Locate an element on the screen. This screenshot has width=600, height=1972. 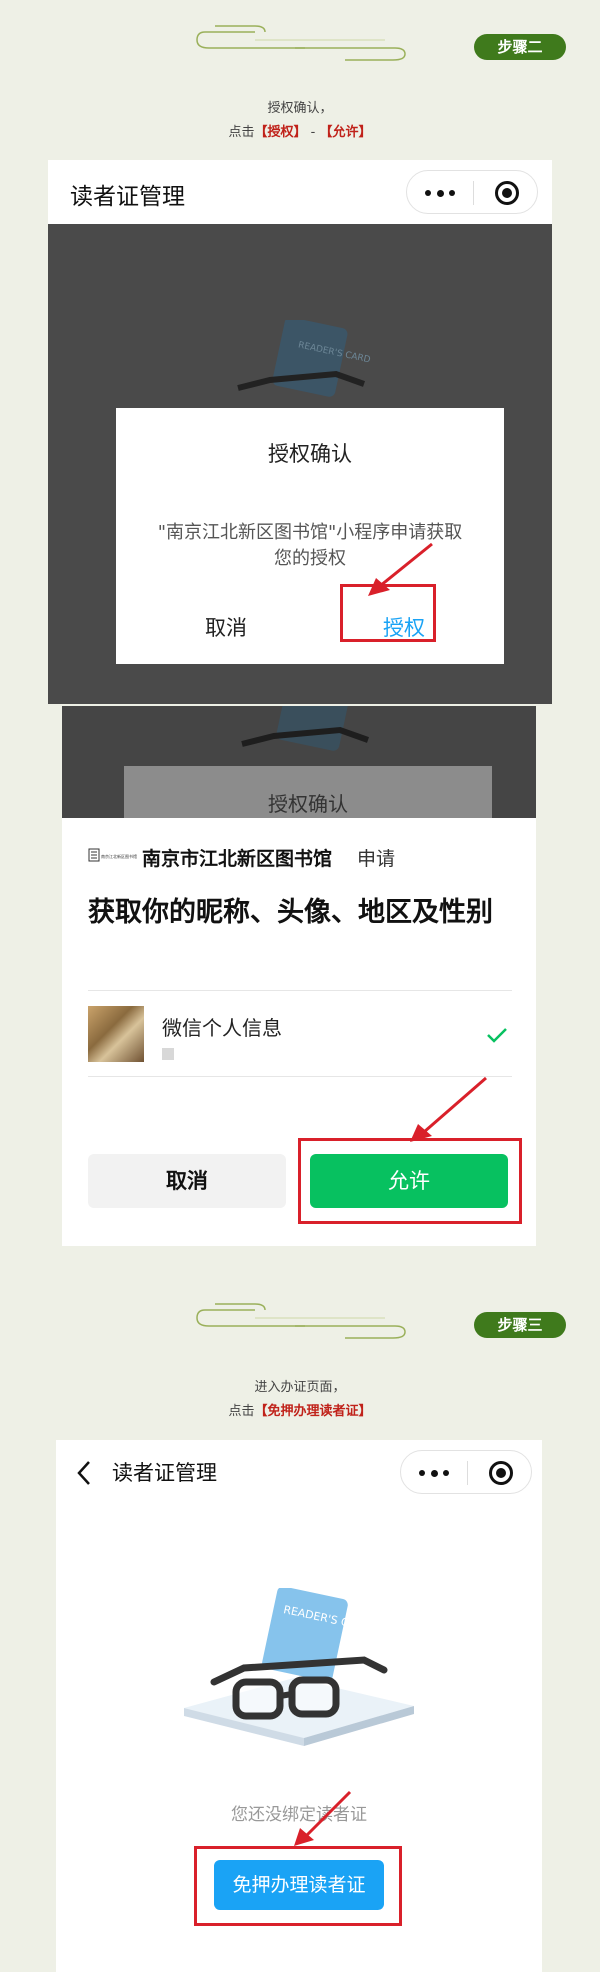
auth-dialog: 授权确认 "南京江北新区图书馆"小程序申请获取 您的授权 取消 授权 is located at coordinates (310, 536).